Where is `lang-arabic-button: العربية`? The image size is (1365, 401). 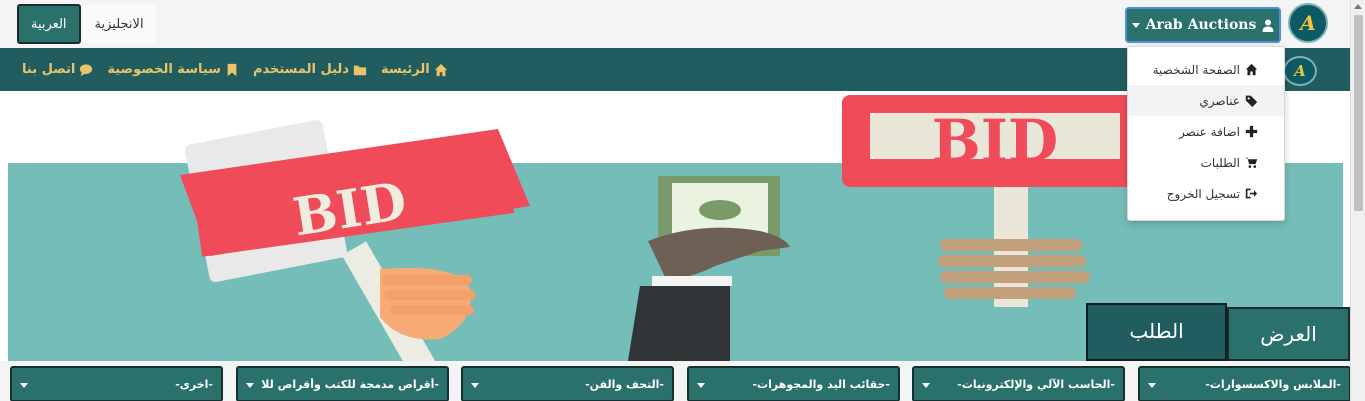
lang-arabic-button: العربية is located at coordinates (49, 24).